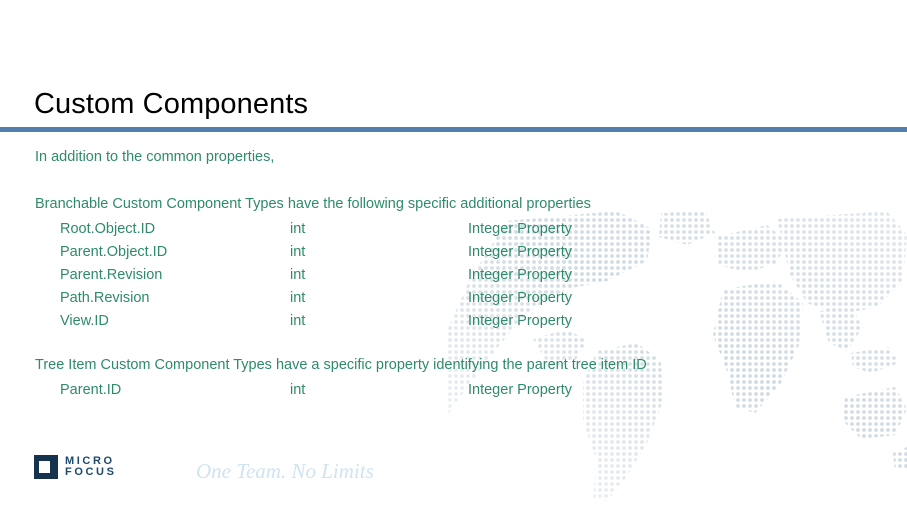 The width and height of the screenshot is (907, 511). Describe the element at coordinates (465, 229) in the screenshot. I see `table-row: Root.Object.ID int Integer Property` at that location.